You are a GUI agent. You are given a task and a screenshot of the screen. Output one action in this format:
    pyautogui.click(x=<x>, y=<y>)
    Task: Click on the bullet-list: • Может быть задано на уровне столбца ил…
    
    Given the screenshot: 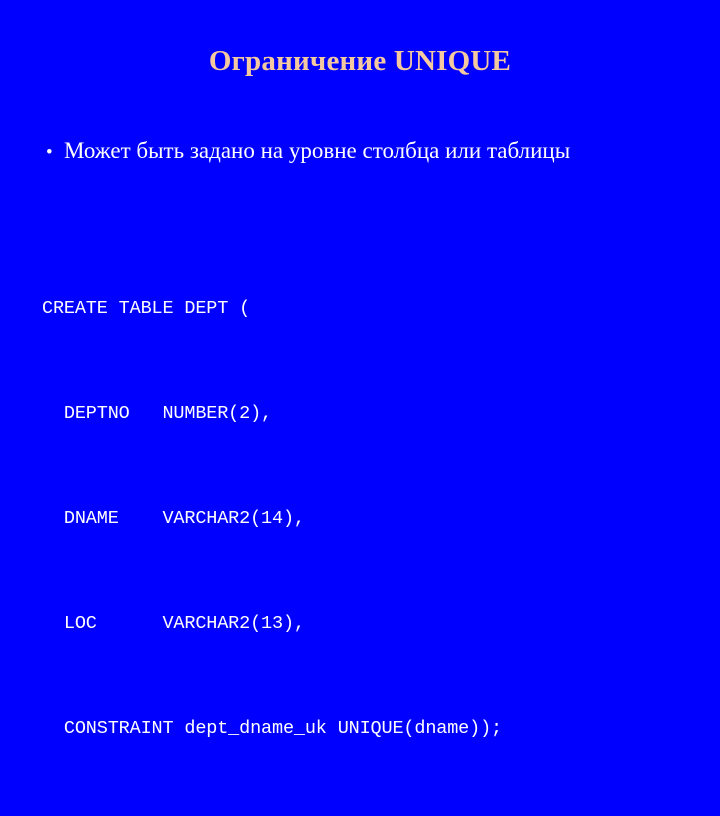 What is the action you would take?
    pyautogui.click(x=376, y=152)
    